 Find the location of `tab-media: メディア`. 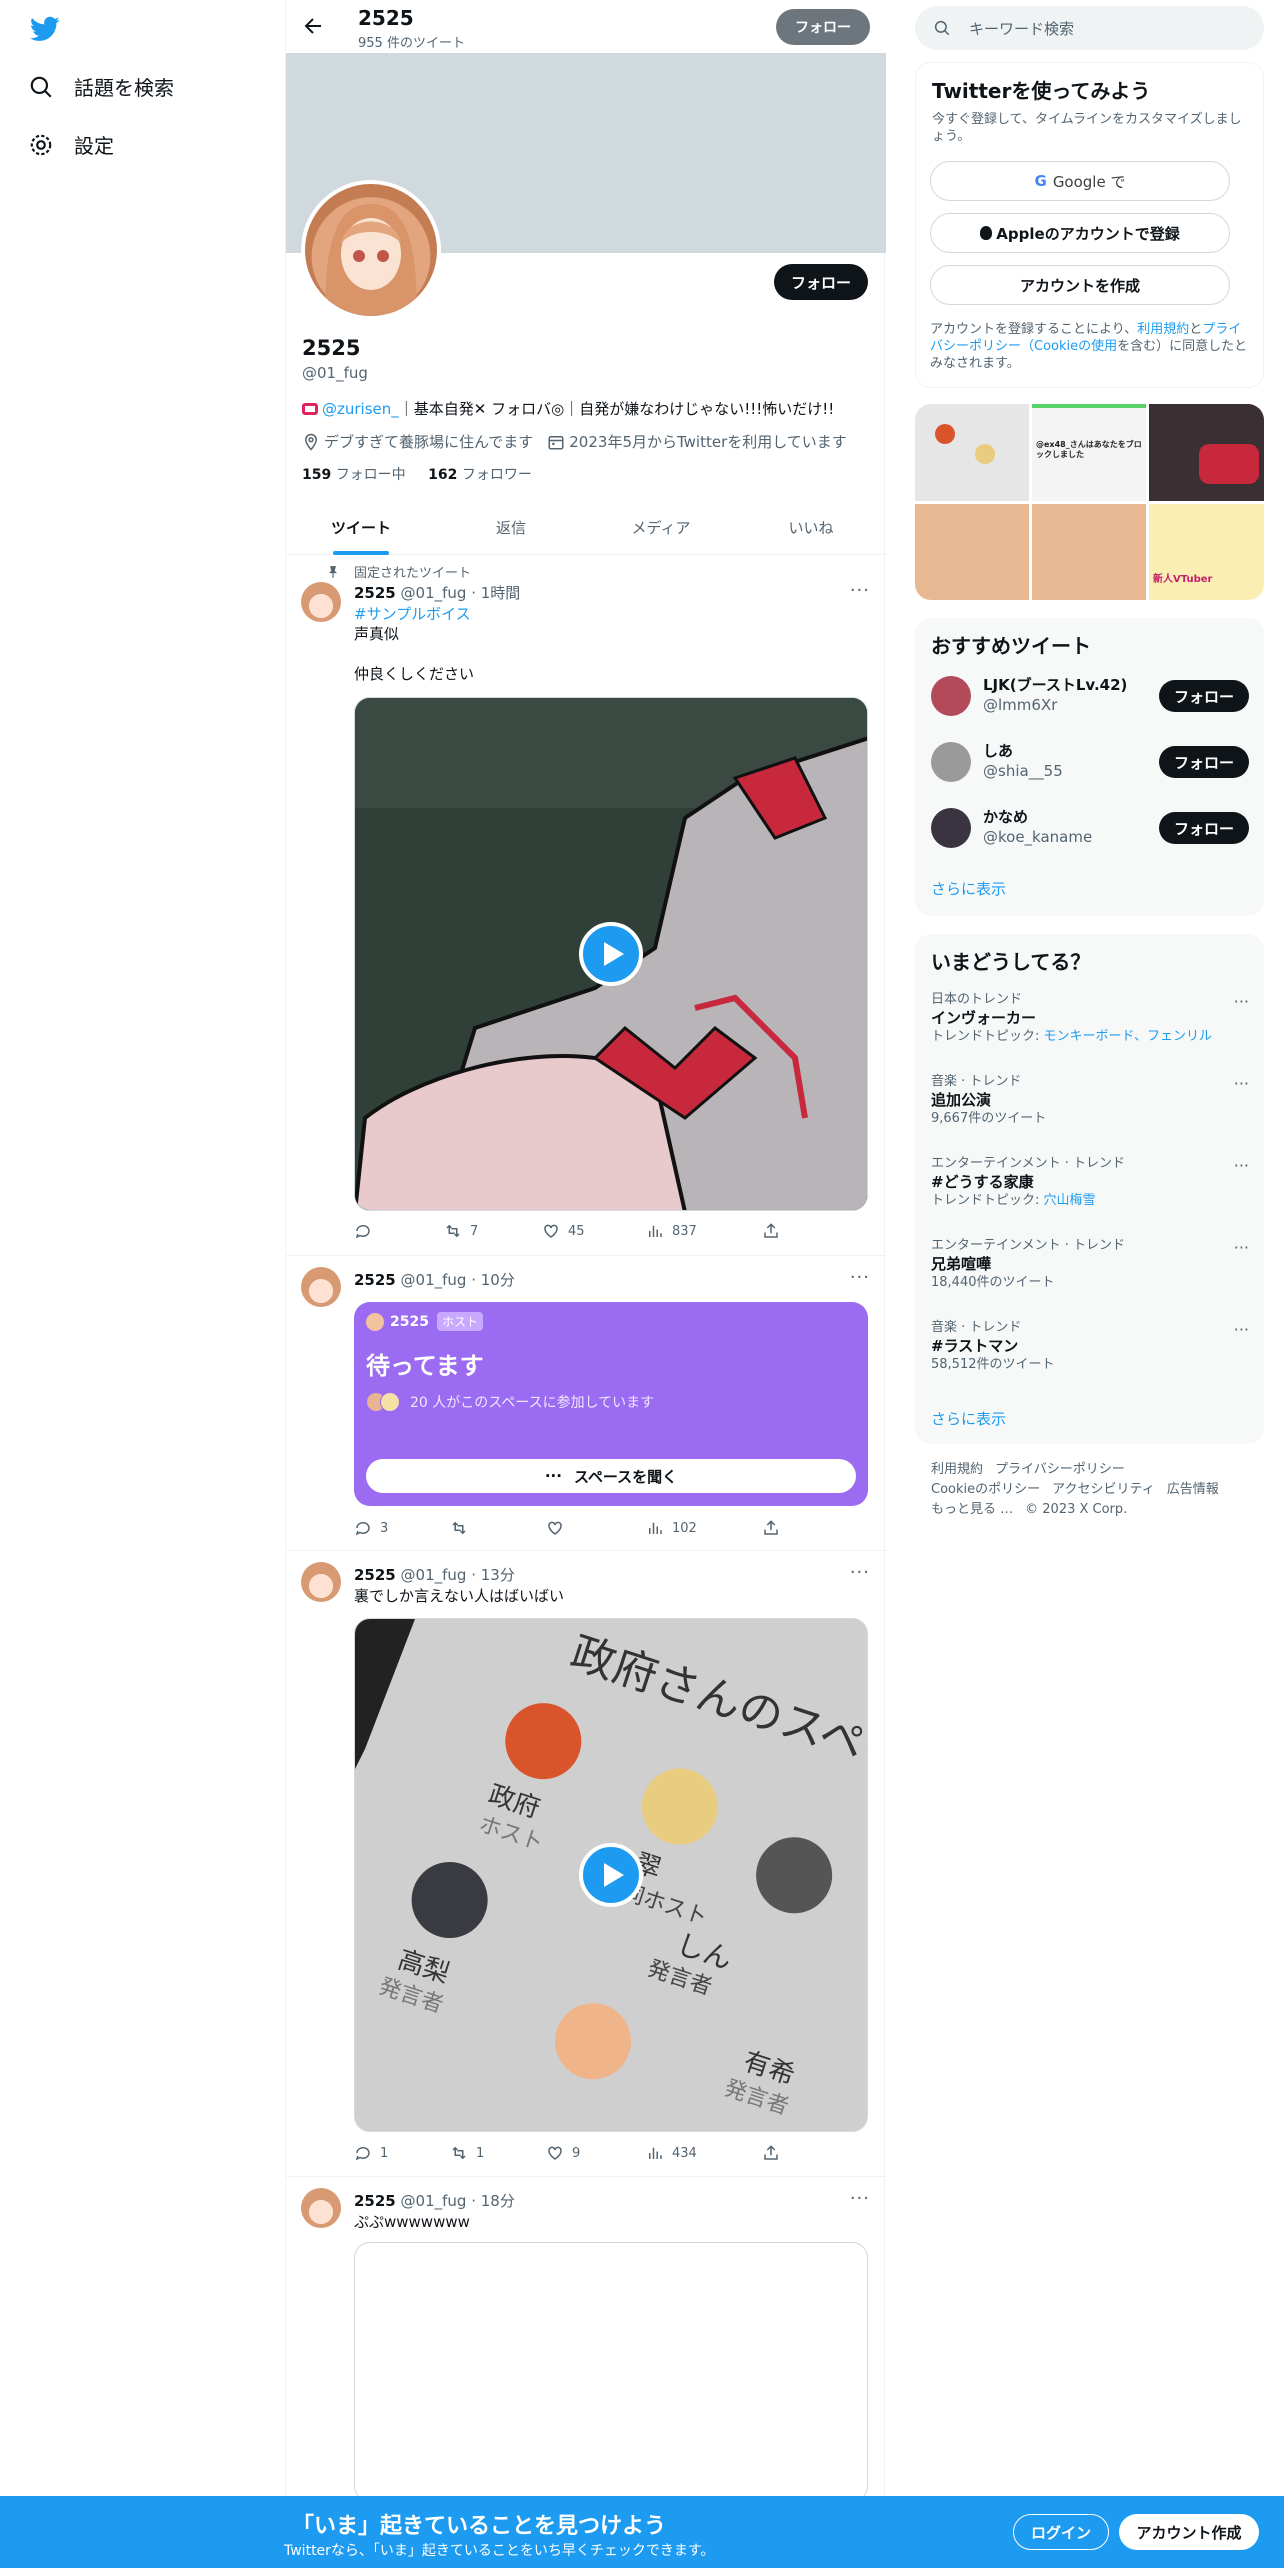

tab-media: メディア is located at coordinates (661, 527).